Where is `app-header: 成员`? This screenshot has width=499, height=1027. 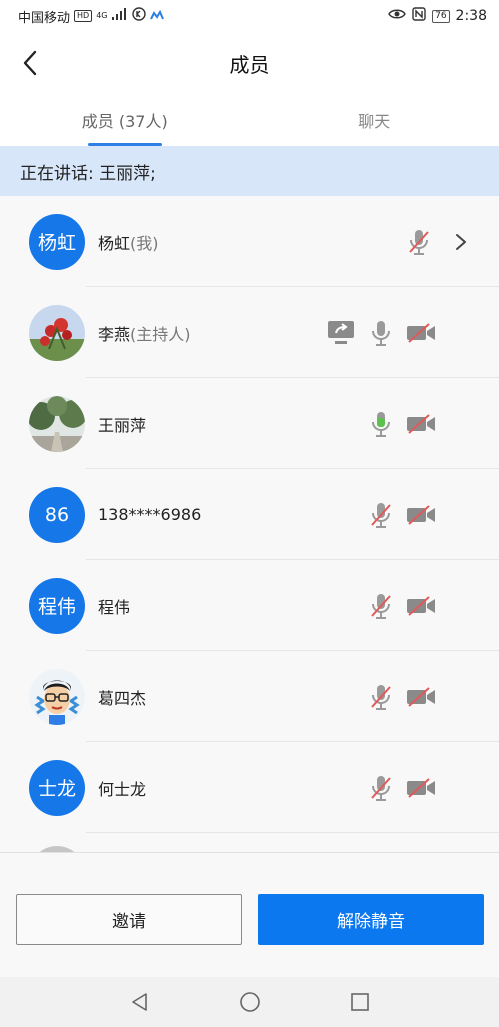 app-header: 成员 is located at coordinates (249, 63).